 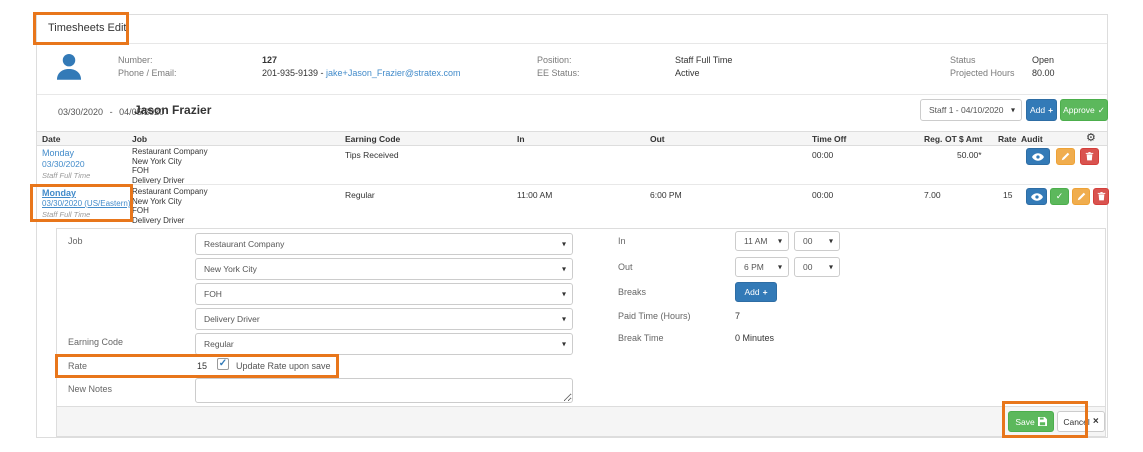 What do you see at coordinates (173, 110) in the screenshot?
I see `employee-name: Jason Frazier` at bounding box center [173, 110].